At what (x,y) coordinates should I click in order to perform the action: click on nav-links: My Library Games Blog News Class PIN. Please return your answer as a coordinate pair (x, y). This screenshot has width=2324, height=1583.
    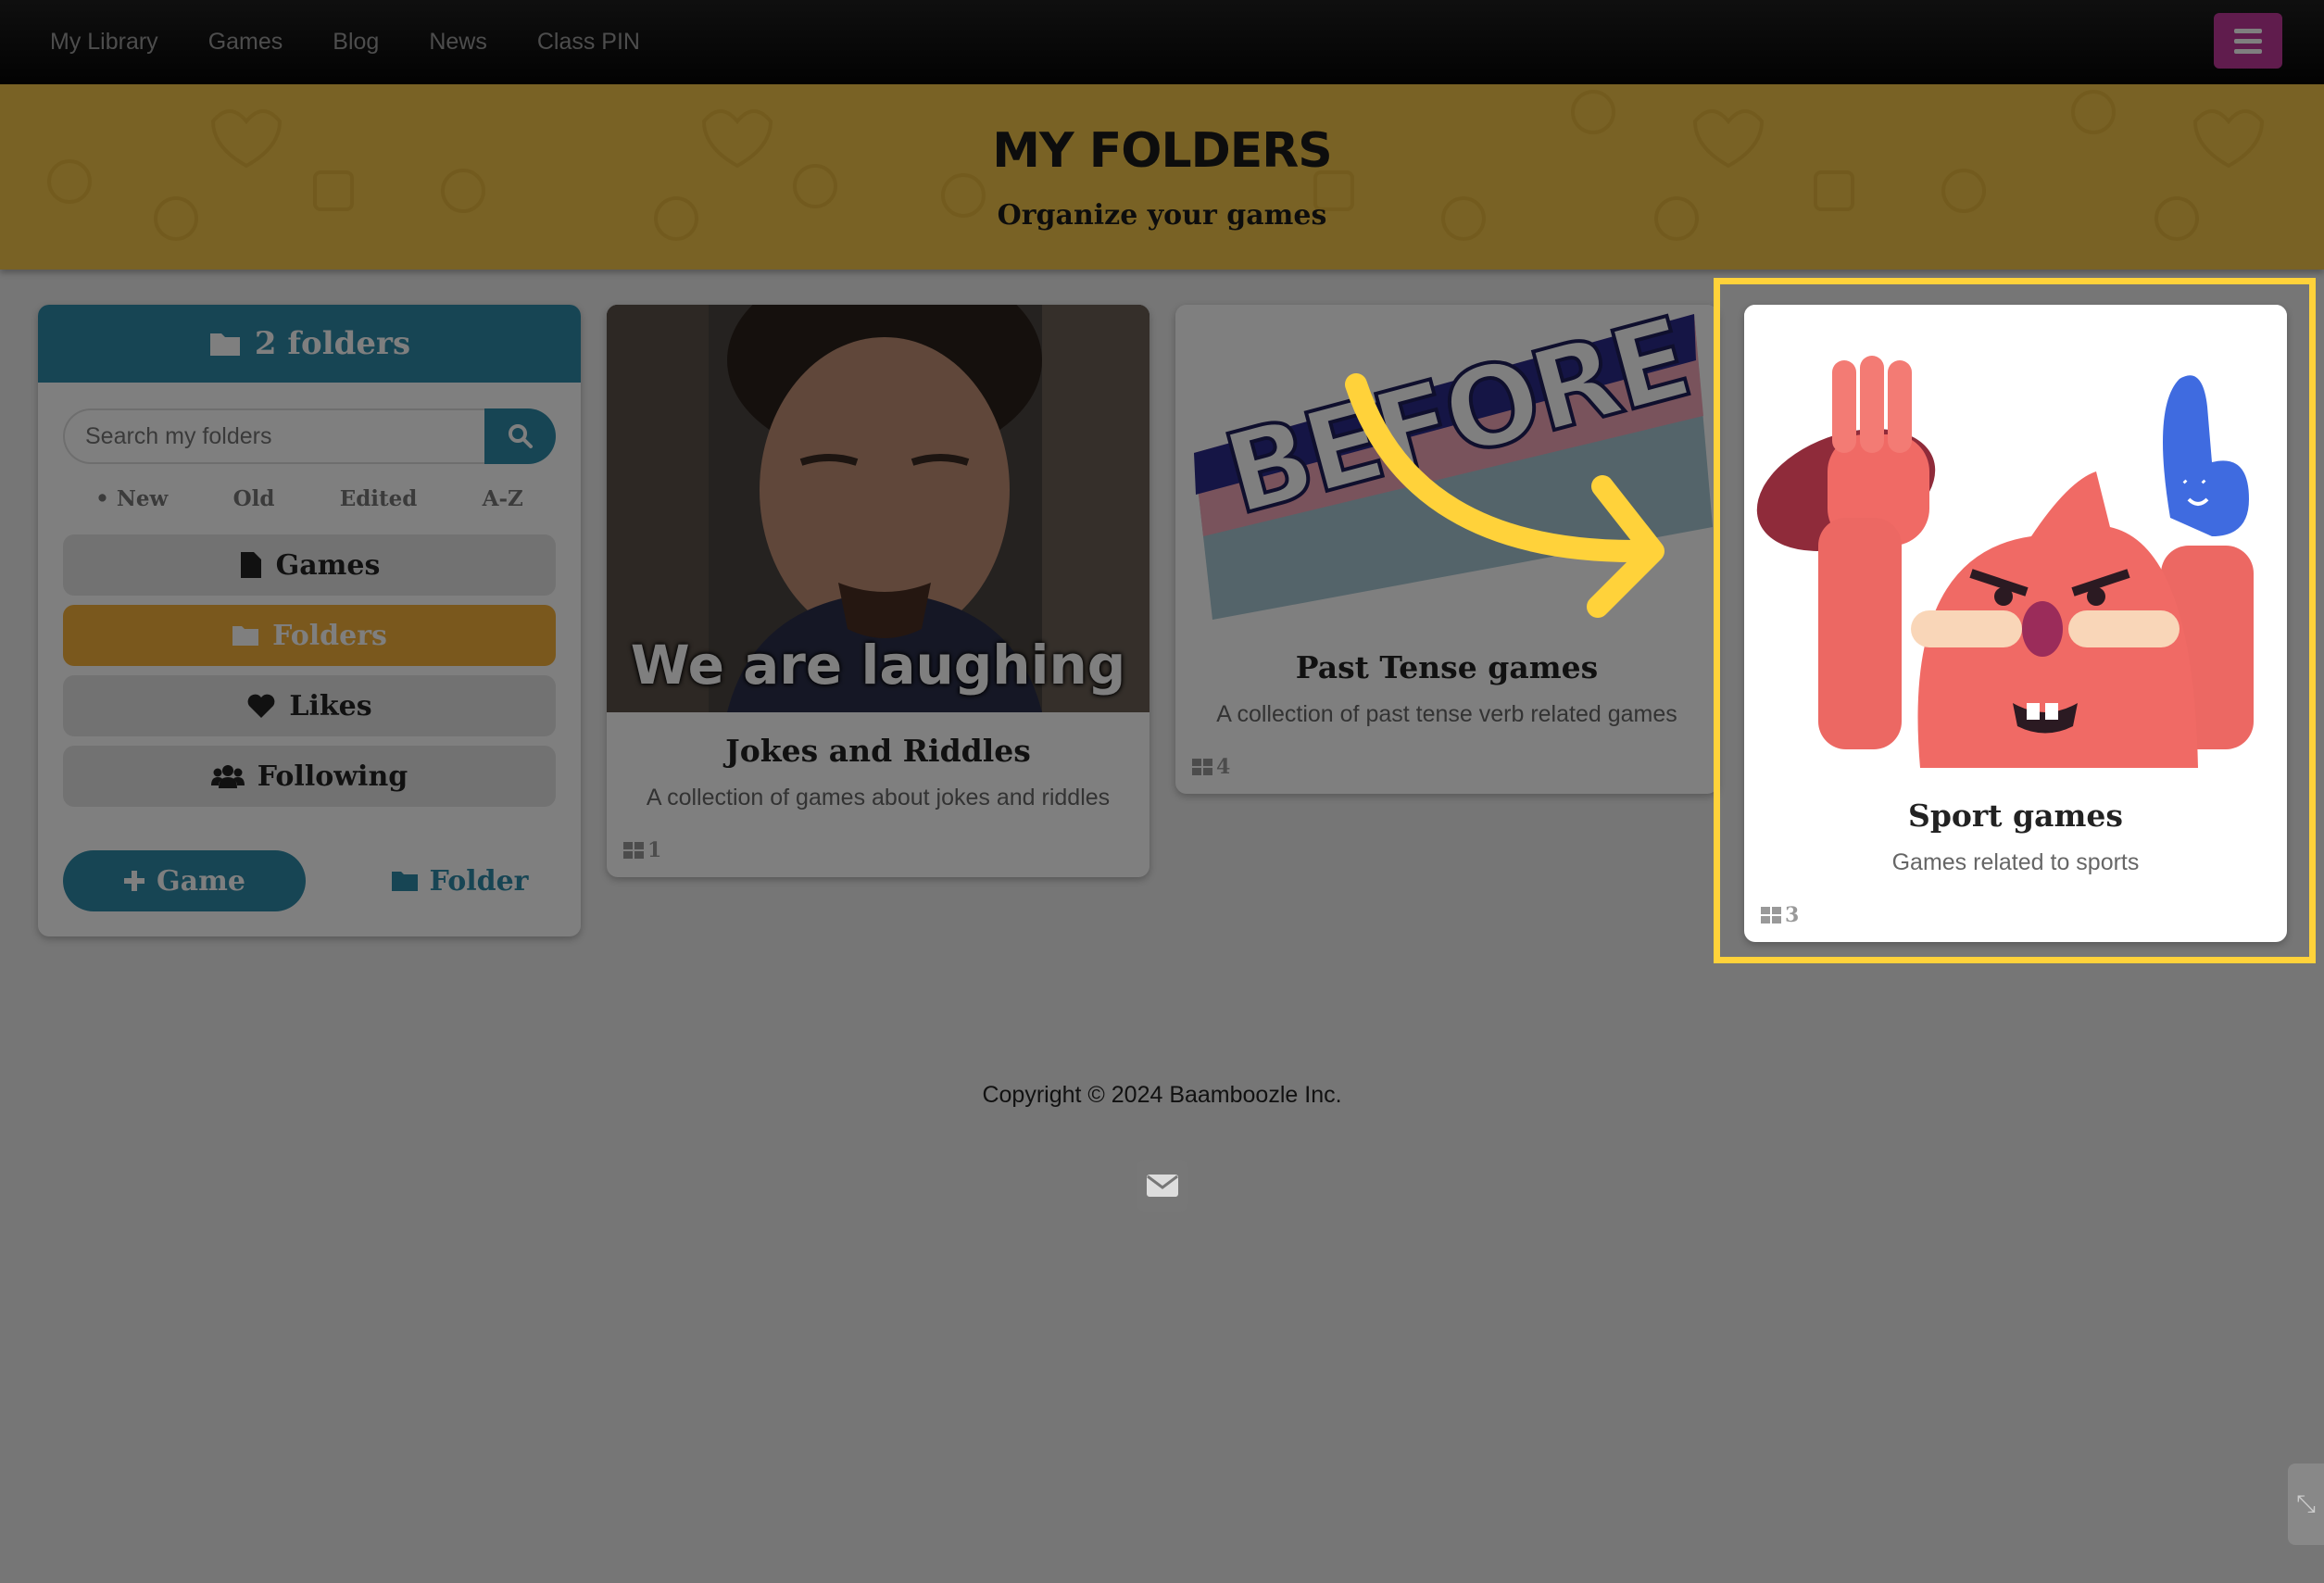
    Looking at the image, I should click on (370, 42).